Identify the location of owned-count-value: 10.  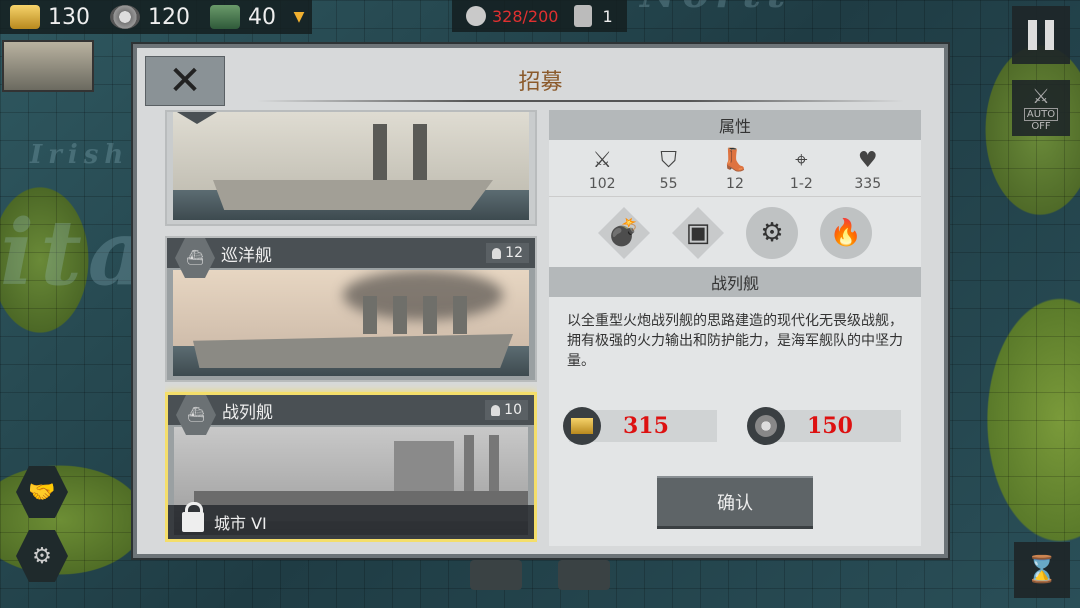
(513, 410).